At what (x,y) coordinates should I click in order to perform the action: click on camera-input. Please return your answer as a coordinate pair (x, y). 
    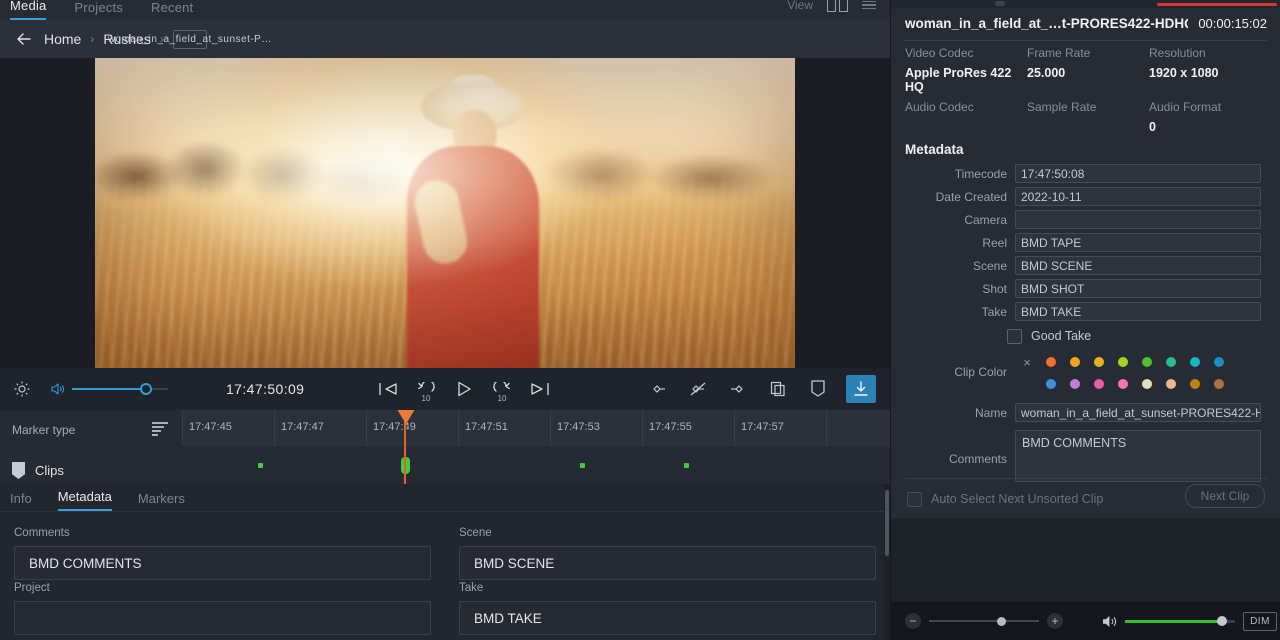
    Looking at the image, I should click on (1138, 219).